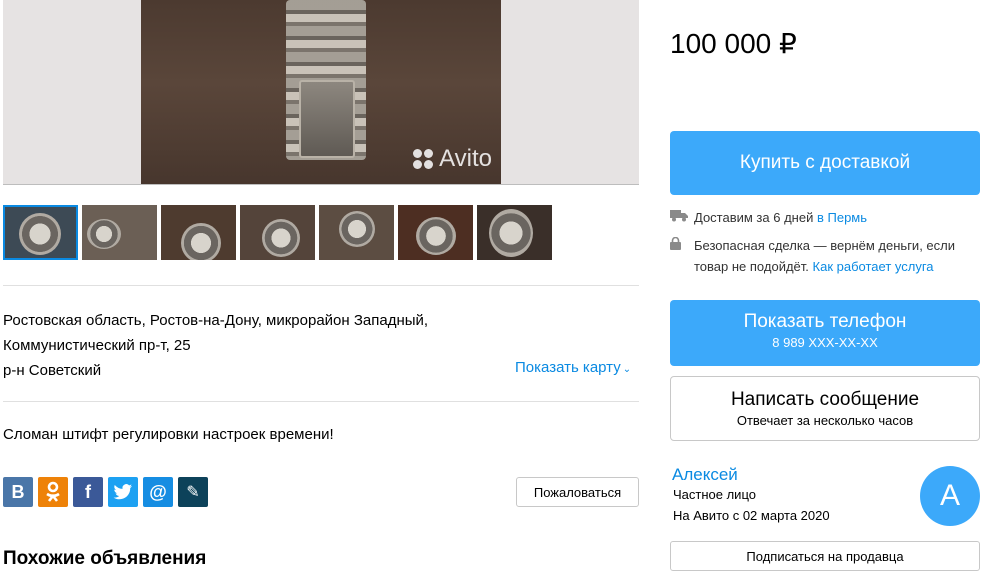 The width and height of the screenshot is (981, 571). I want to click on show-map-label: Показать карту, so click(568, 367).